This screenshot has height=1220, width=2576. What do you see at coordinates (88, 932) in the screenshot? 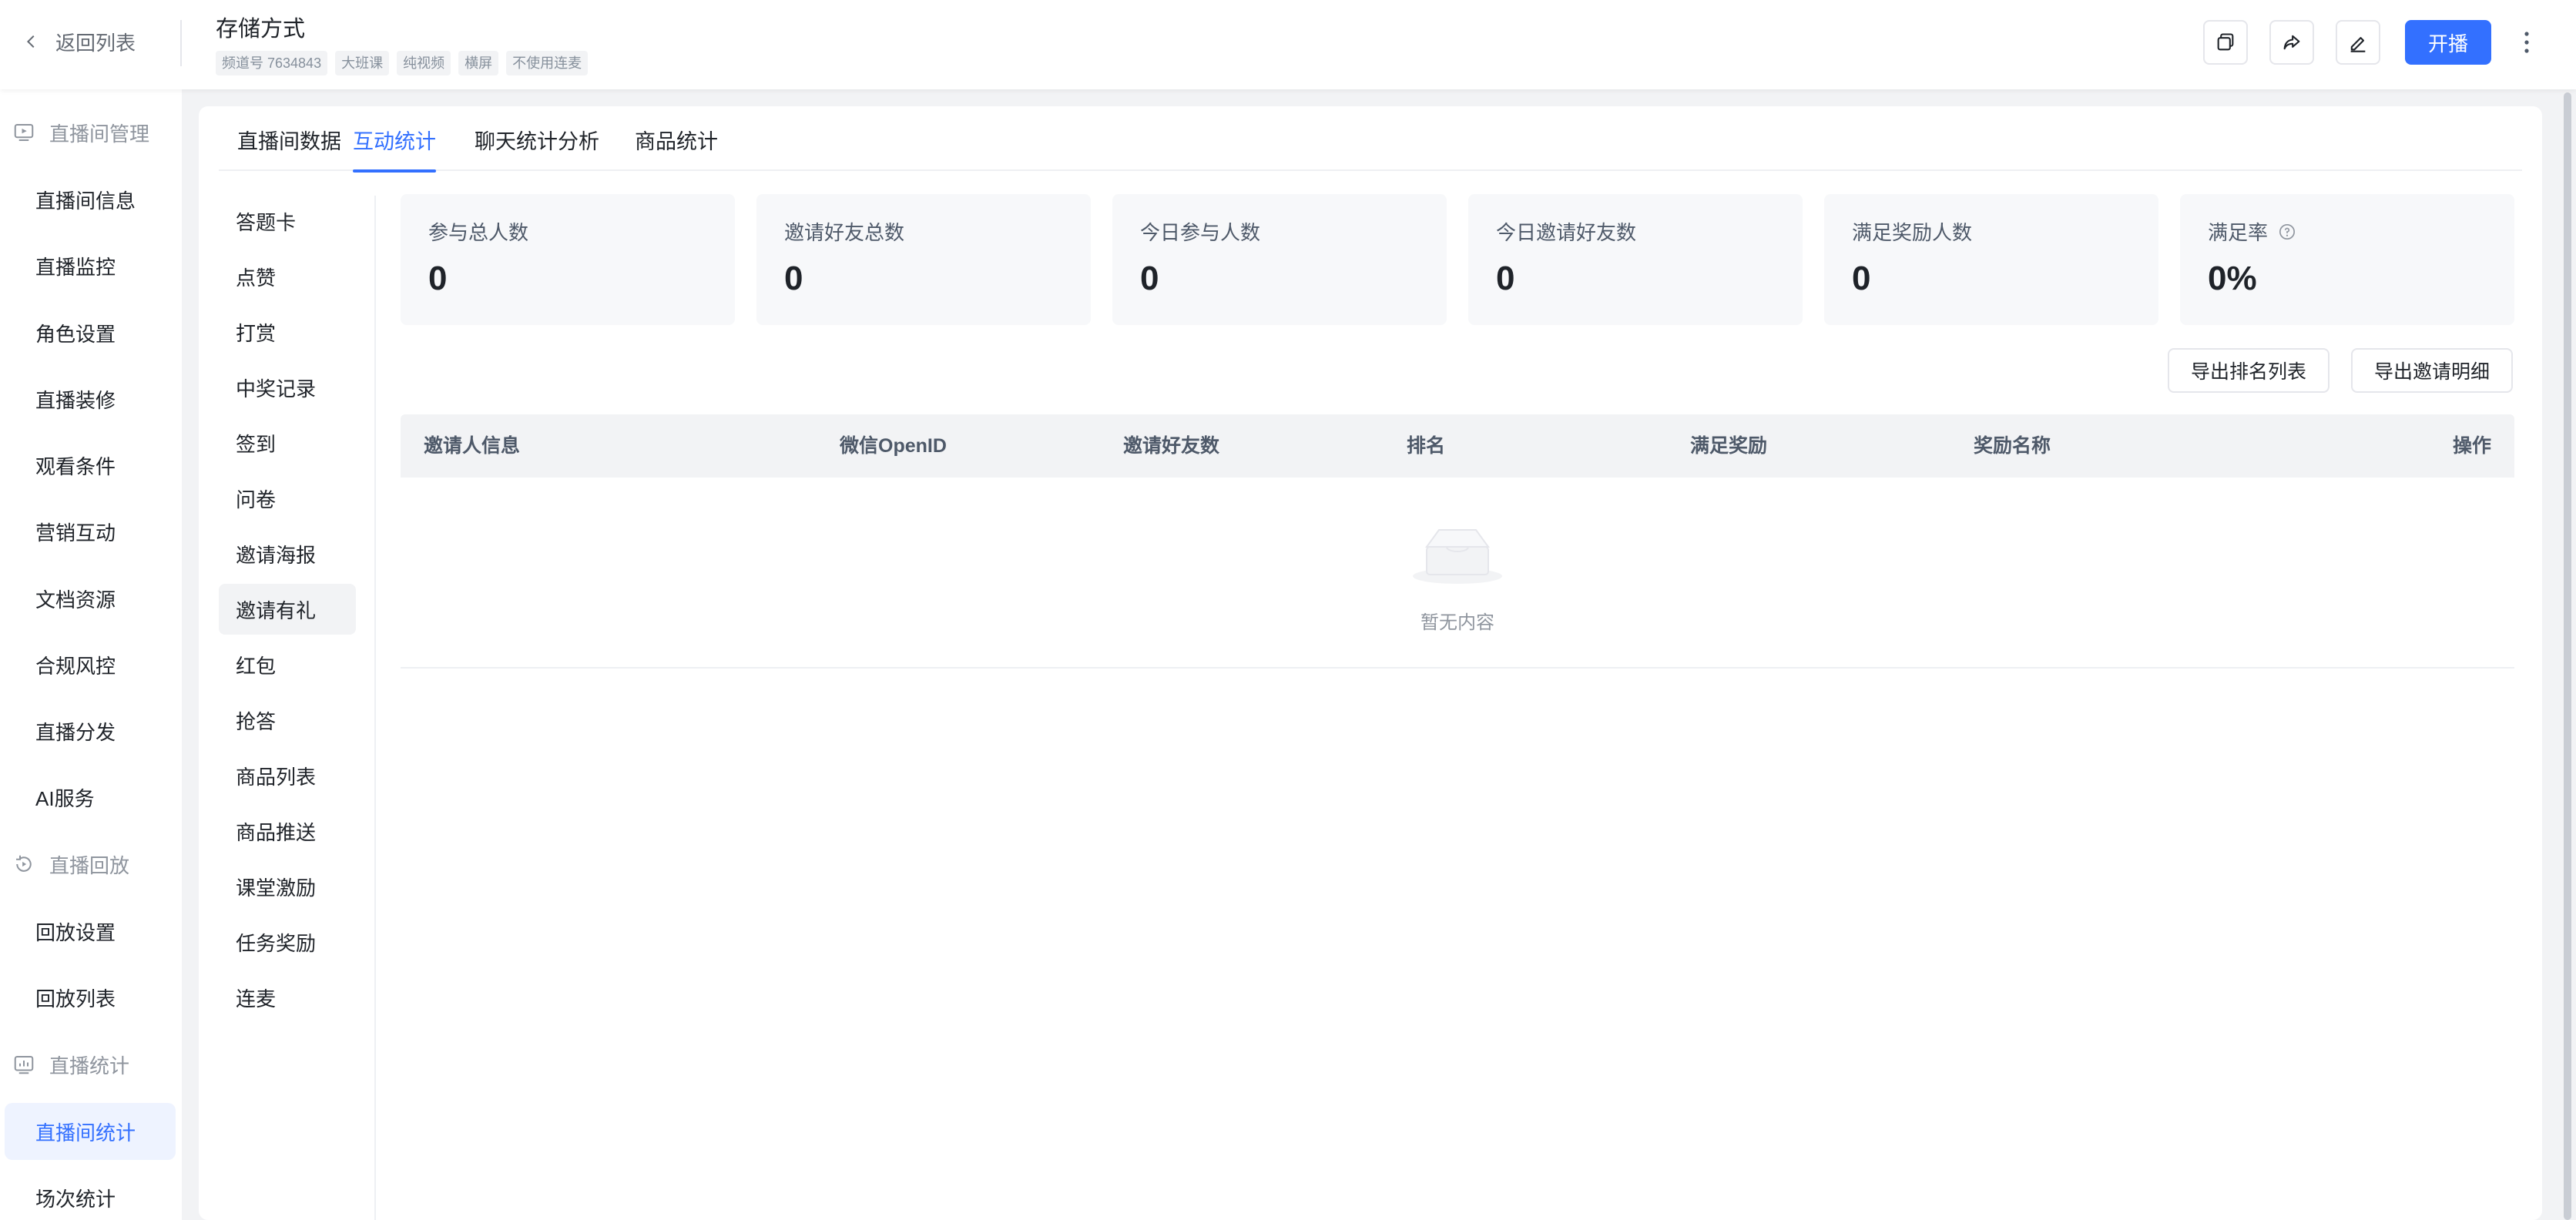
I see `sidebar-item-replay-settings: 回放设置` at bounding box center [88, 932].